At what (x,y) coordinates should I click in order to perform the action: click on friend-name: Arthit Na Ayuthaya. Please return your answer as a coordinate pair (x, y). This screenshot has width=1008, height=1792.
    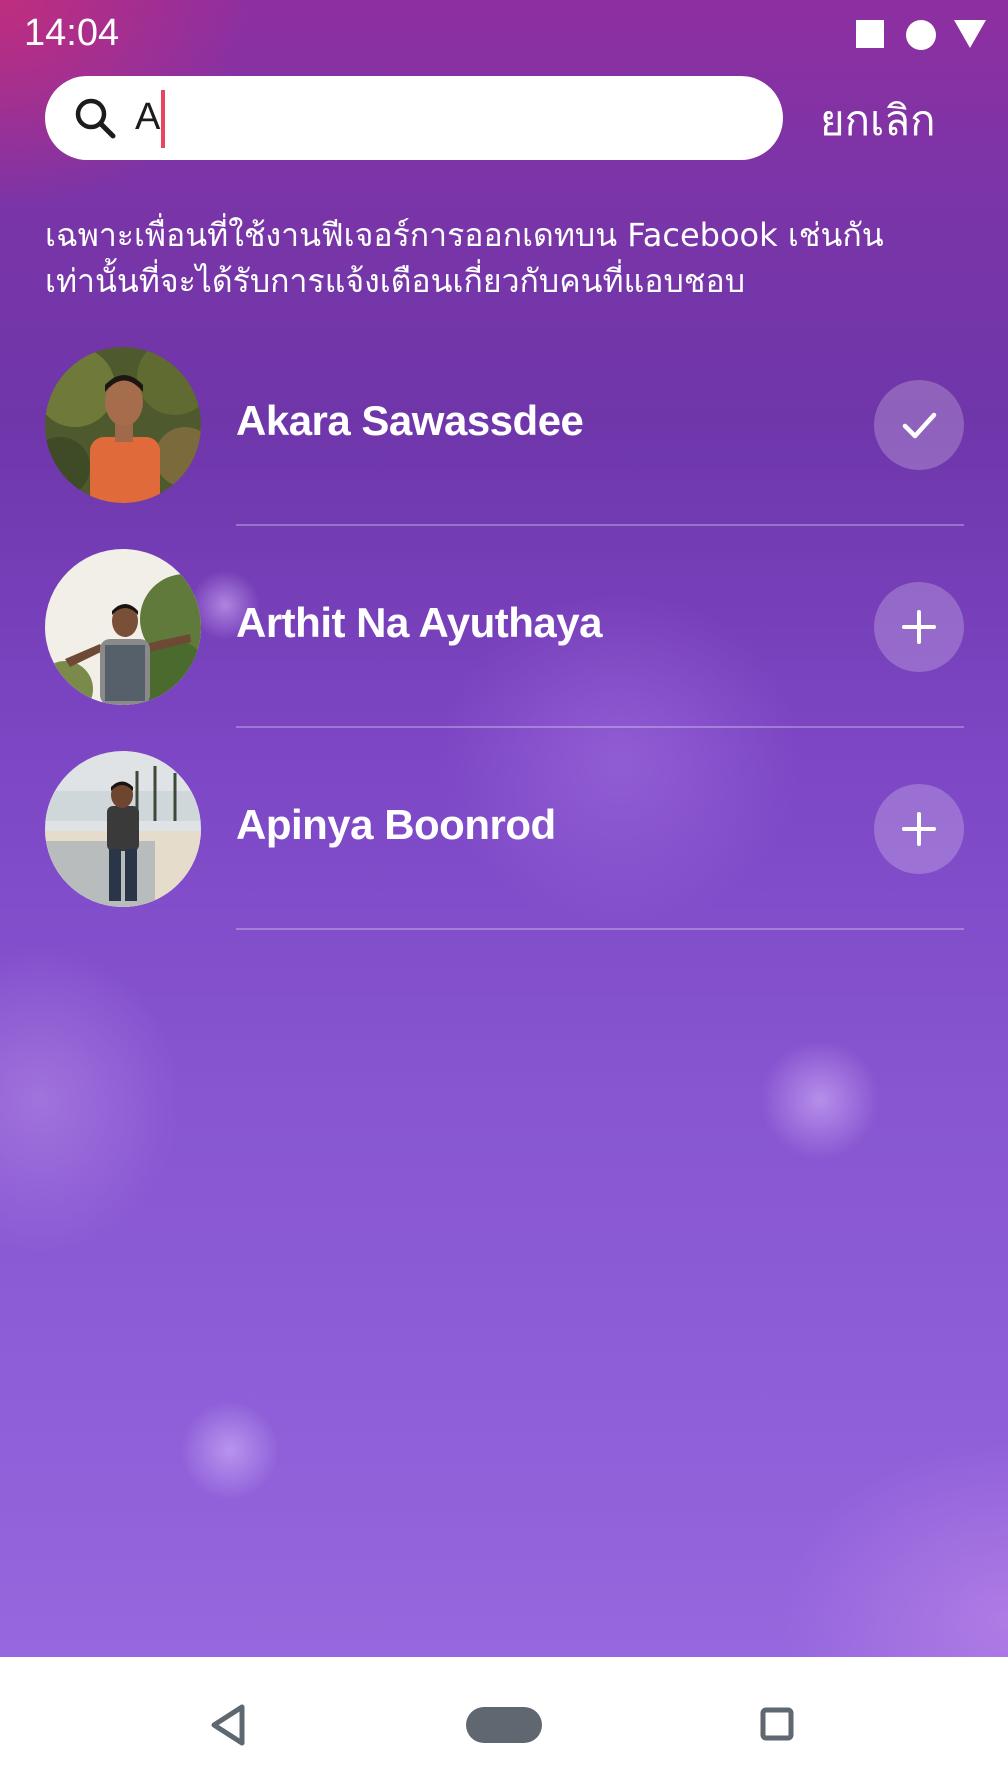
    Looking at the image, I should click on (419, 622).